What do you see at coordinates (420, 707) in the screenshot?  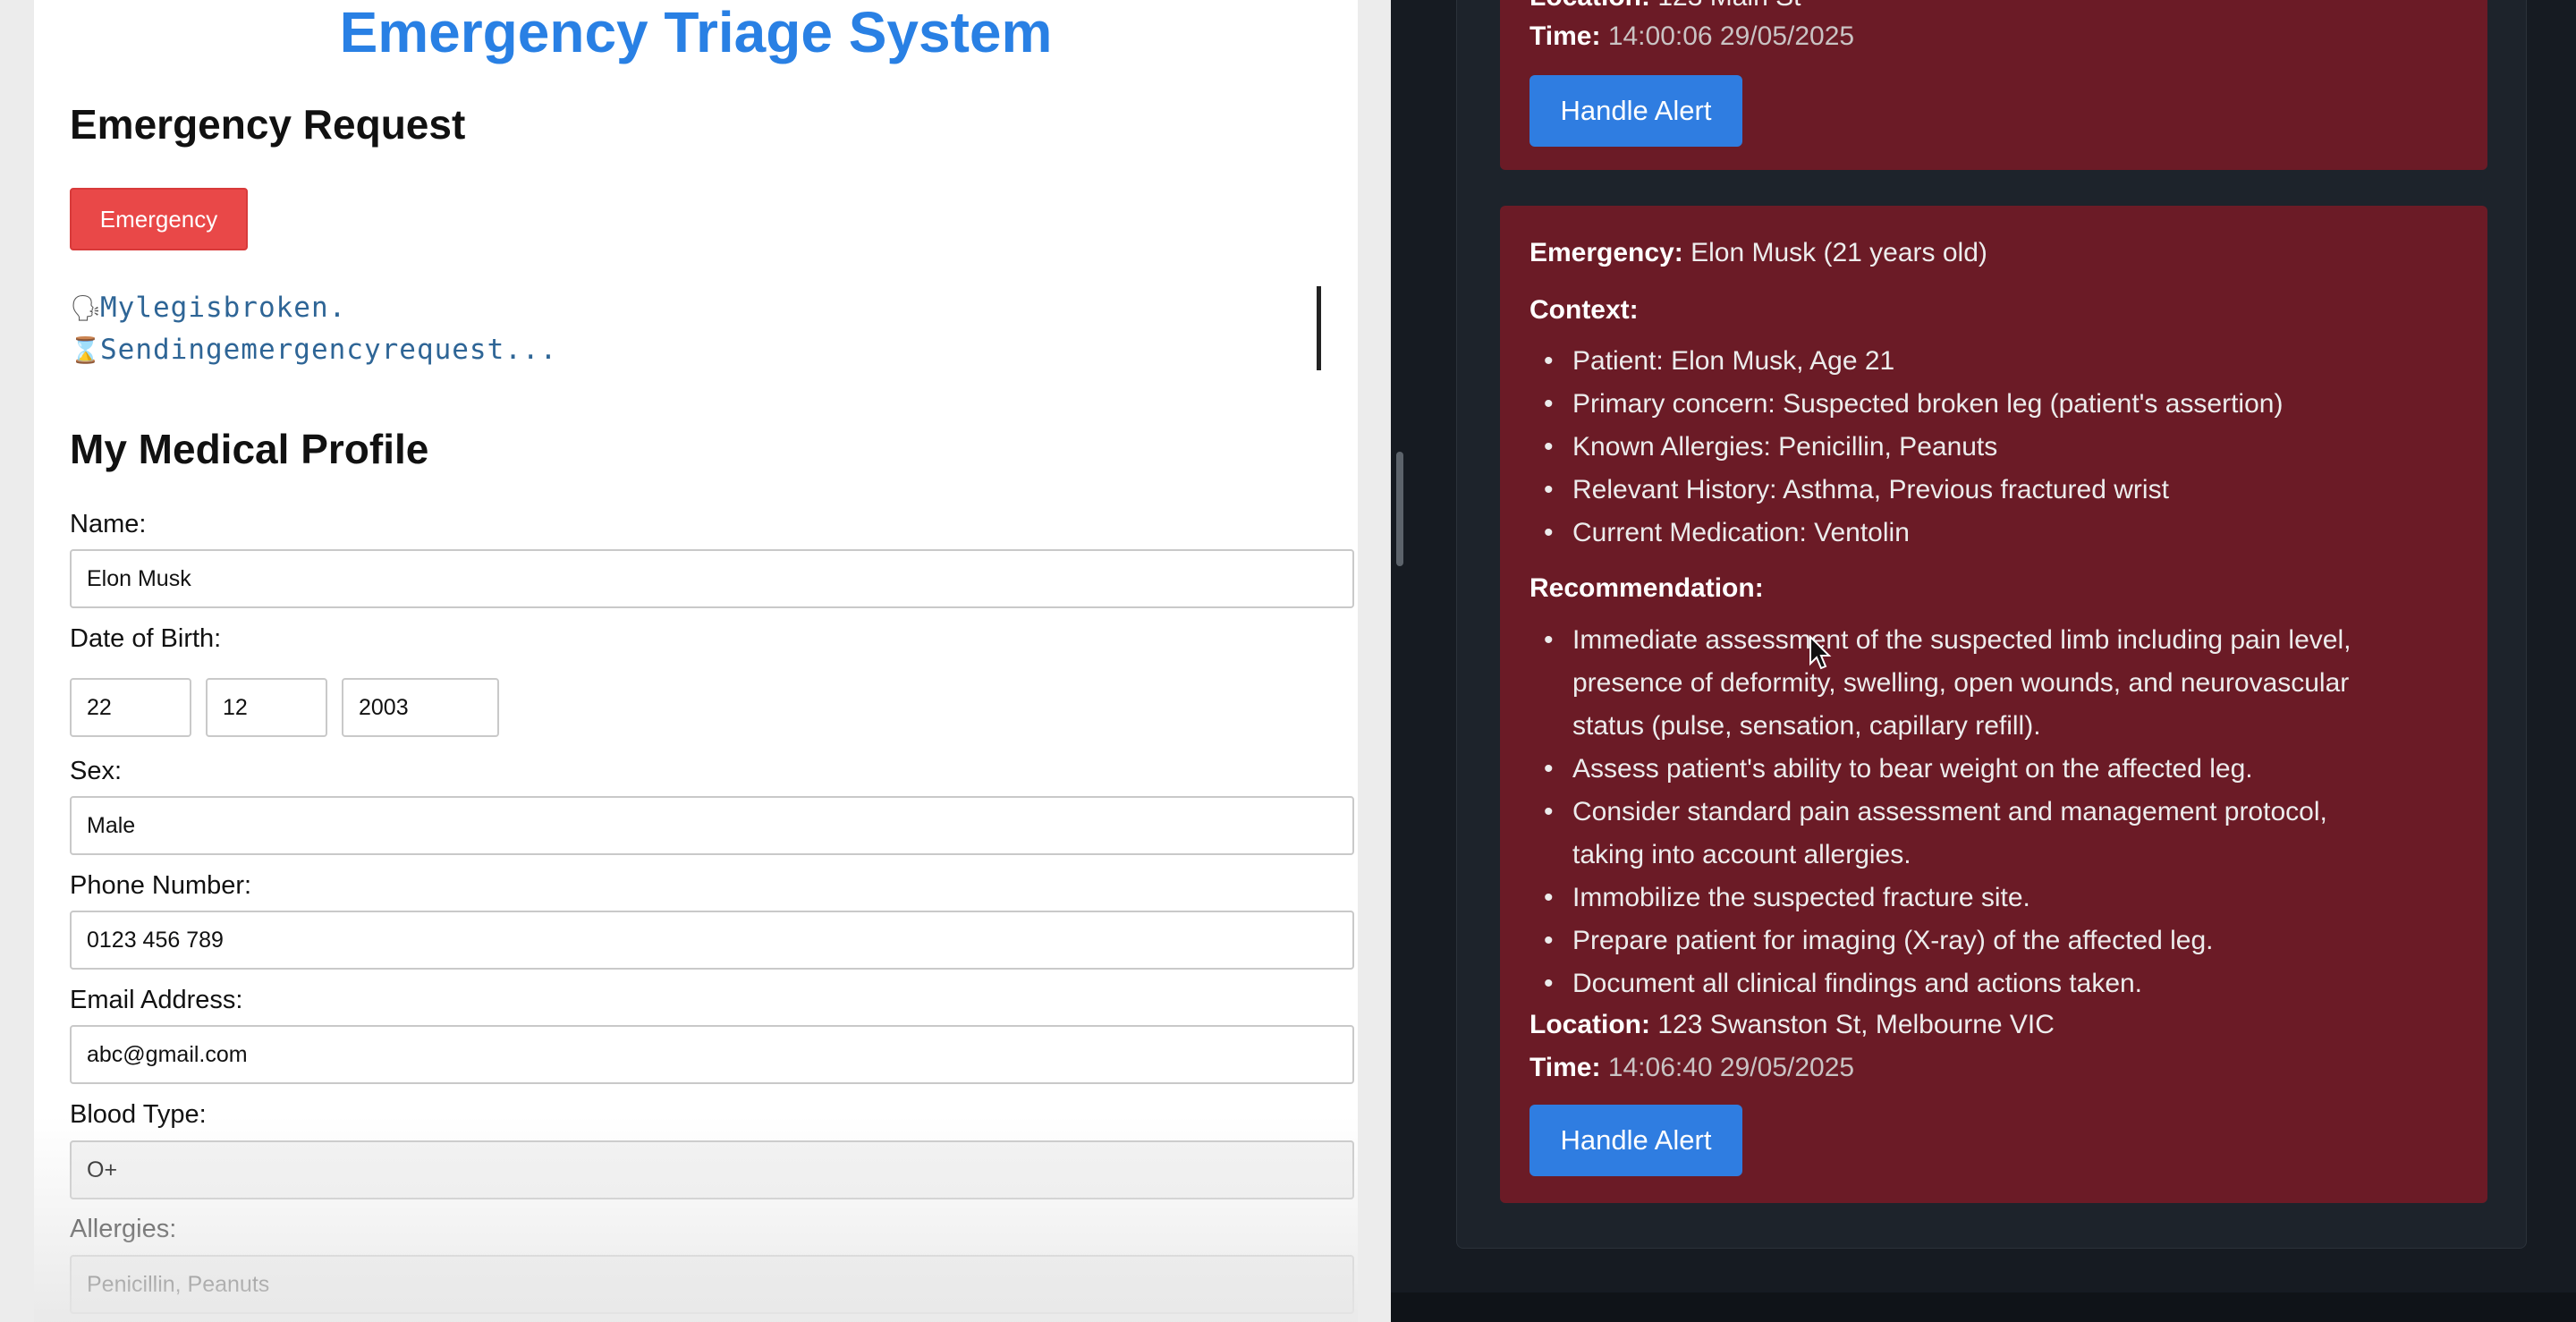 I see `dob-year-field: 2003` at bounding box center [420, 707].